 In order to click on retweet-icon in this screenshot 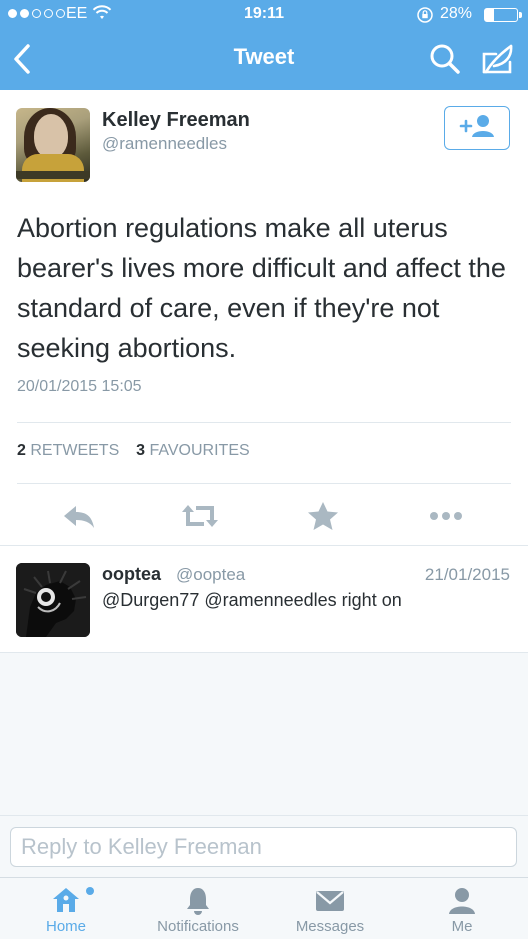, I will do `click(200, 516)`.